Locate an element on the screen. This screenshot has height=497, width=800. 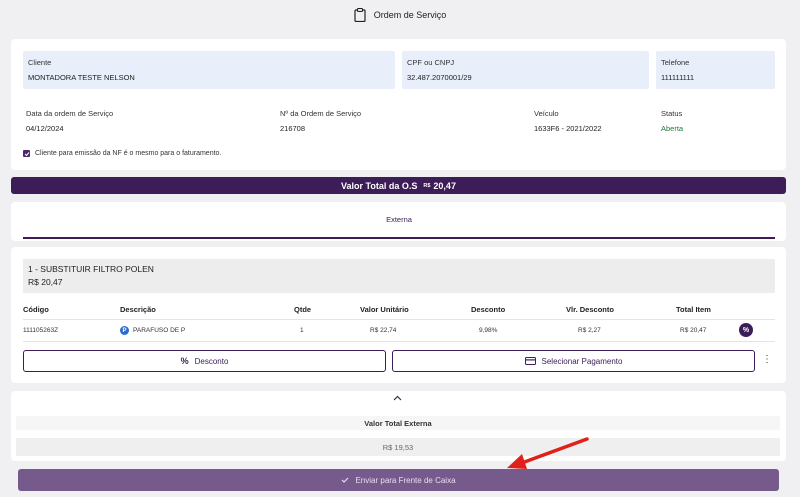
pagamento-button-label: Selecionar Pagamento is located at coordinates (582, 361).